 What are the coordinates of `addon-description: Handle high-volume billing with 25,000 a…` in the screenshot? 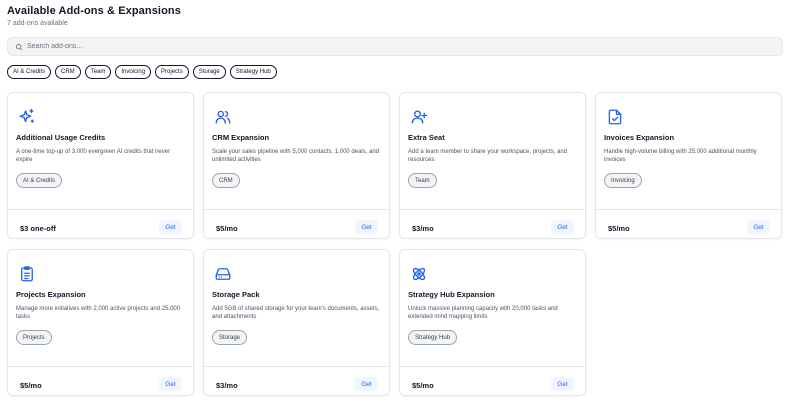 It's located at (680, 156).